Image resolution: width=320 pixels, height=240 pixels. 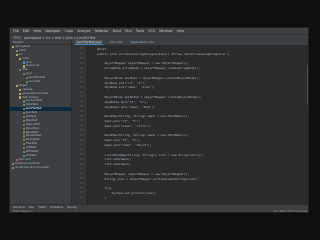 What do you see at coordinates (123, 193) in the screenshot?
I see `code-line: System.out.println(json);` at bounding box center [123, 193].